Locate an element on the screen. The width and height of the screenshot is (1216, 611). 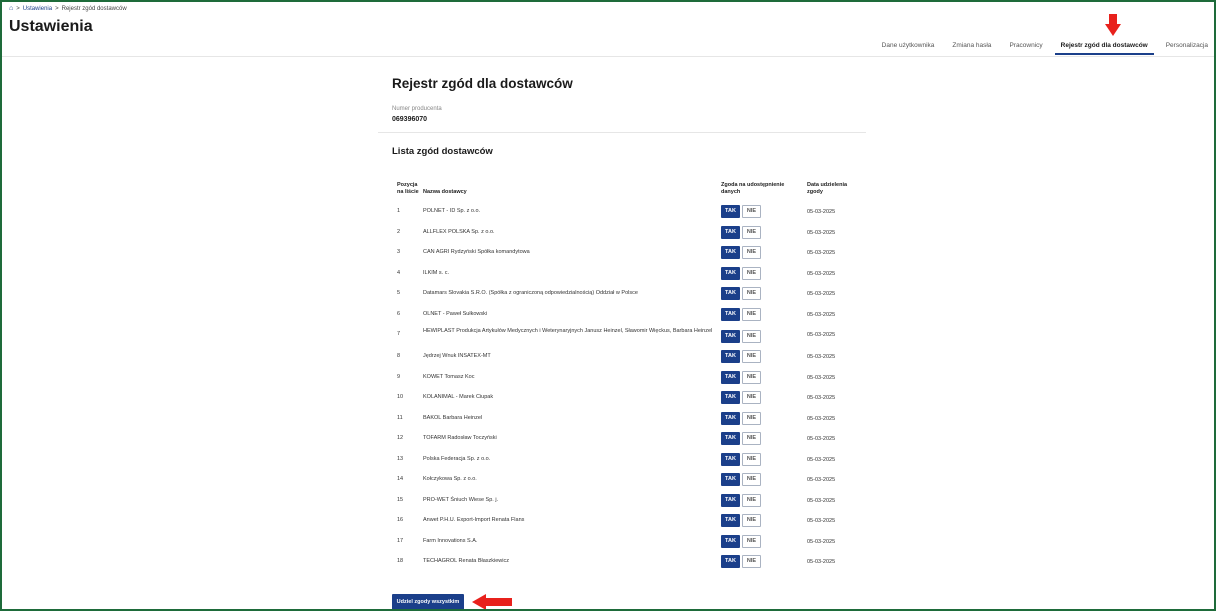
tab-employees: Pracownicy is located at coordinates (1025, 48).